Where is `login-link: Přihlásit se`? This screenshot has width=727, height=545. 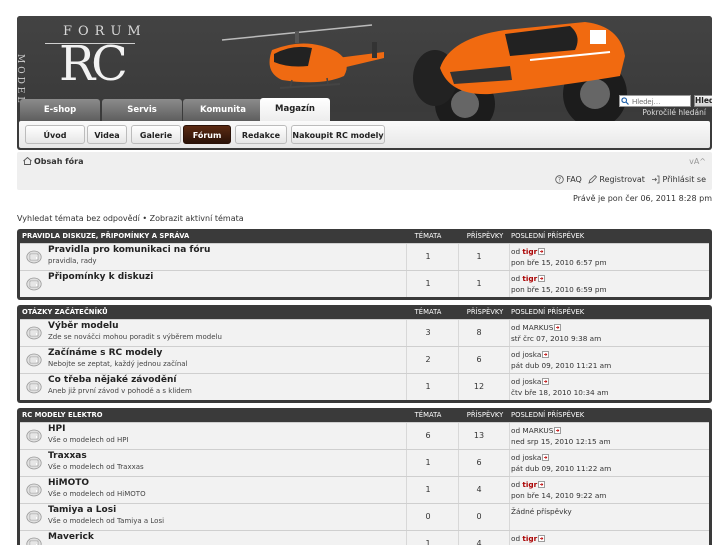
login-link: Přihlásit se is located at coordinates (684, 179).